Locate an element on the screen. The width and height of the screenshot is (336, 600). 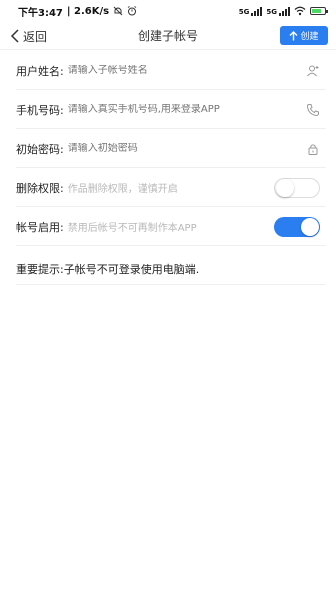
mute-icon is located at coordinates (118, 11).